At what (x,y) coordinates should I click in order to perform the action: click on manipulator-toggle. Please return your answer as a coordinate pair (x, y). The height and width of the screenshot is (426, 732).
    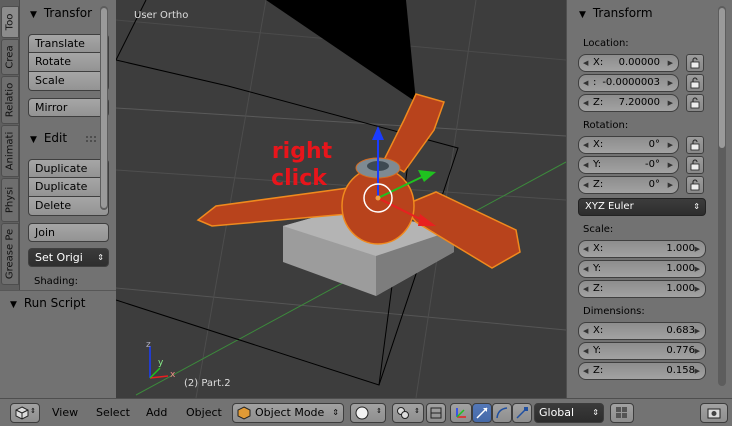
    Looking at the image, I should click on (461, 413).